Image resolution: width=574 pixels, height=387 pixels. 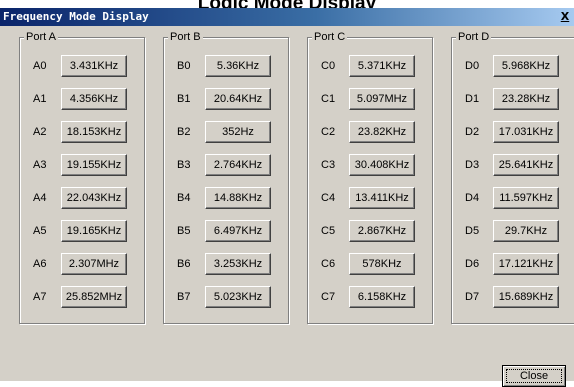 I want to click on close-button: Close, so click(x=534, y=376).